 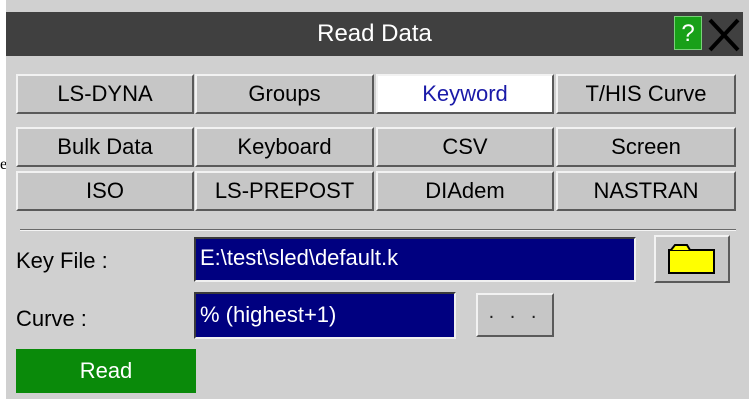 I want to click on tab-ls-prepost: LS-PREPOST, so click(x=284, y=191).